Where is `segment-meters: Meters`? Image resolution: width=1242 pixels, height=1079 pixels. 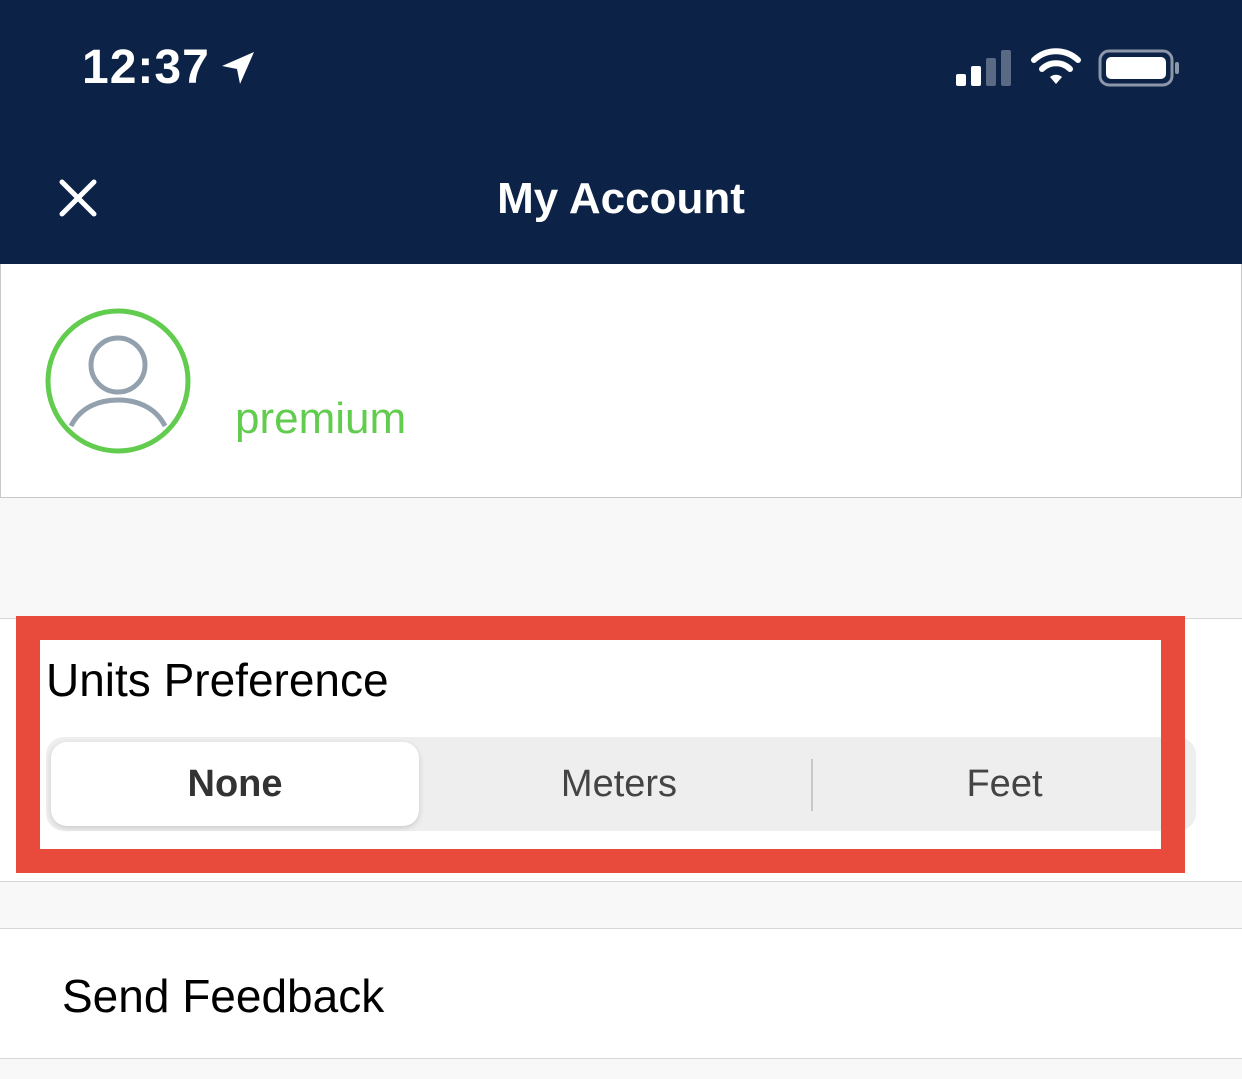 segment-meters: Meters is located at coordinates (619, 784).